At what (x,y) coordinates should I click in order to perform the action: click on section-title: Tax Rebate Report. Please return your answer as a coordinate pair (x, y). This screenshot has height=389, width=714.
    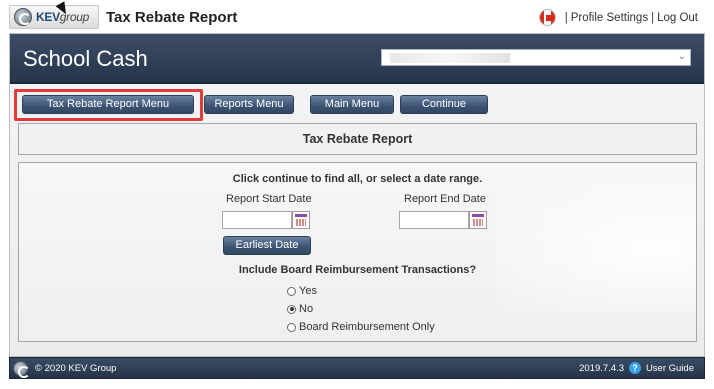
    Looking at the image, I should click on (357, 139).